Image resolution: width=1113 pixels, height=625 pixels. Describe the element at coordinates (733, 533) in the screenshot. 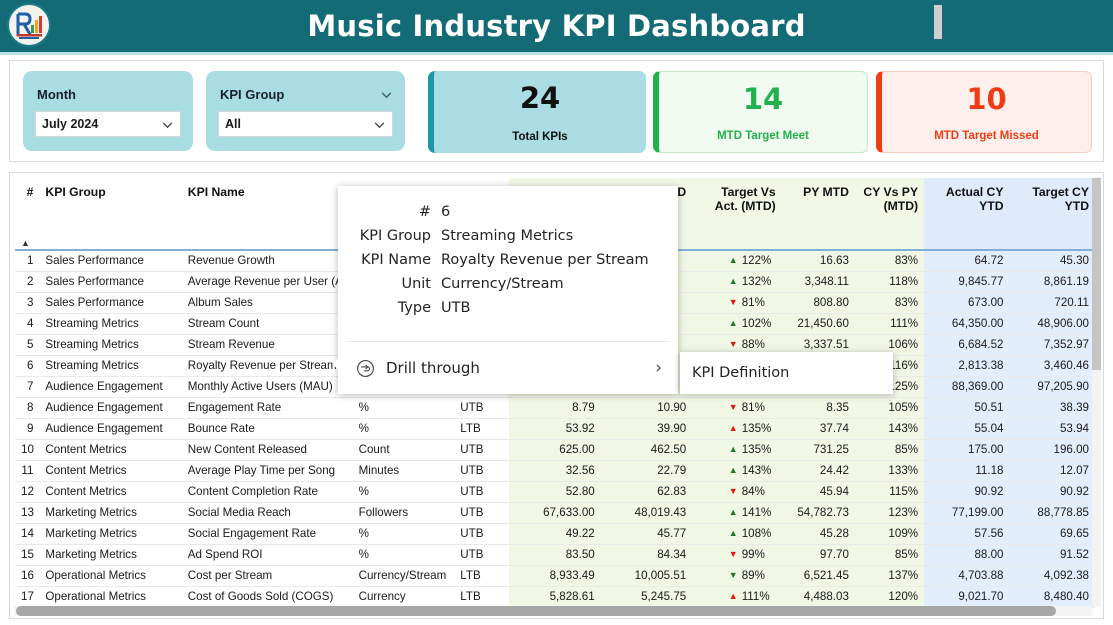

I see `trend-up-icon: ▲` at that location.